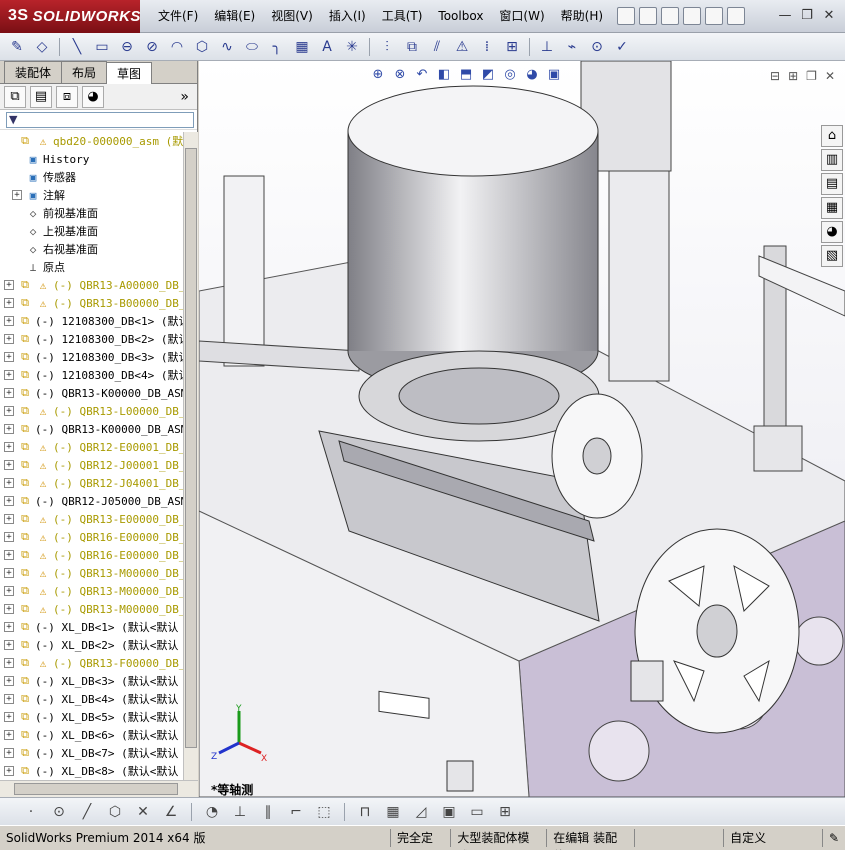 The width and height of the screenshot is (845, 850). Describe the element at coordinates (832, 232) in the screenshot. I see `appearances-icon: ◕` at that location.